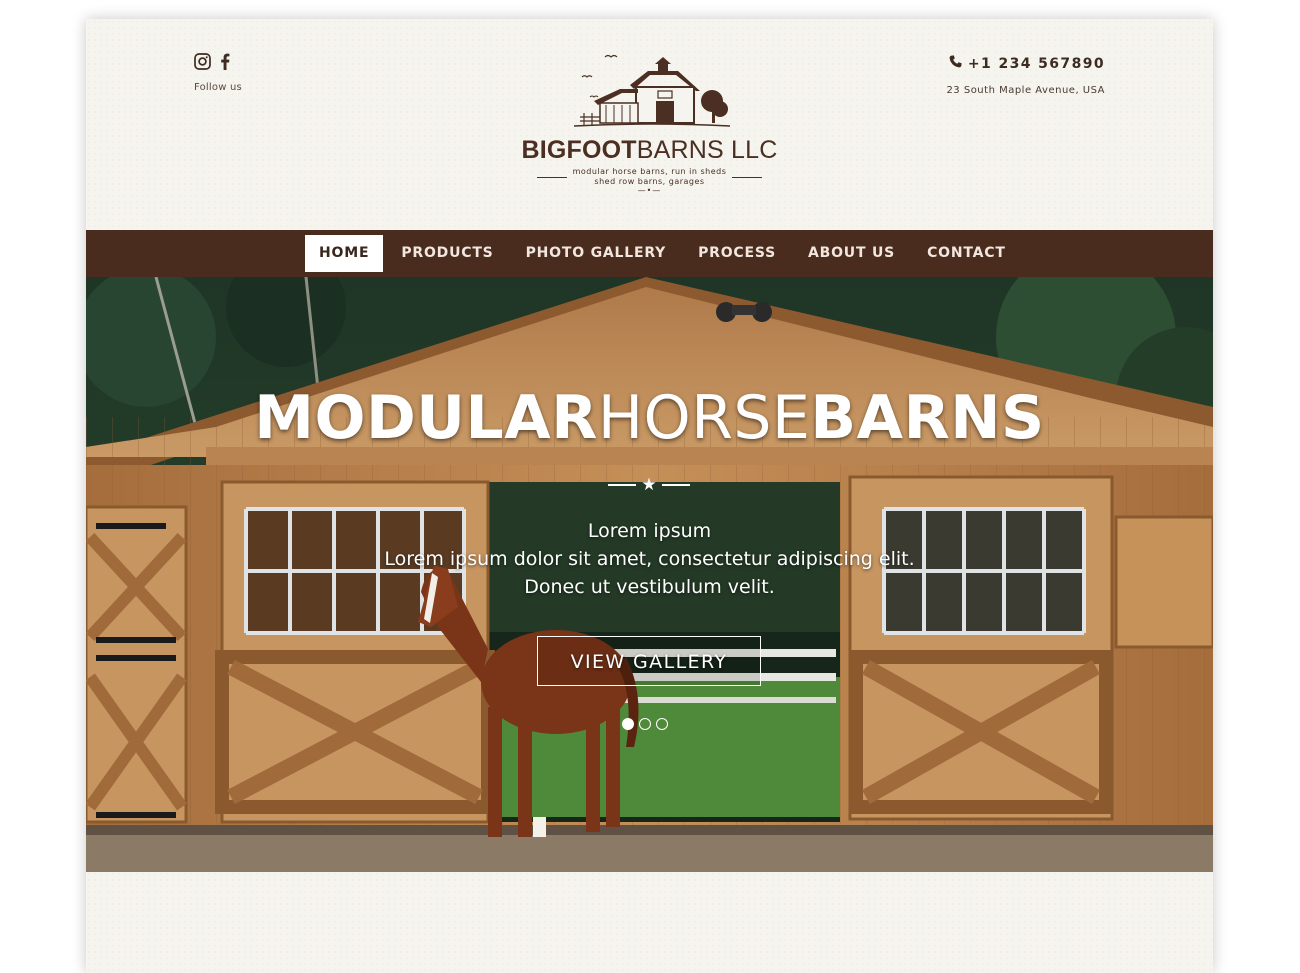 This screenshot has height=973, width=1300. What do you see at coordinates (596, 253) in the screenshot?
I see `nav-item-photo-gallery: PHOTO GALLERY` at bounding box center [596, 253].